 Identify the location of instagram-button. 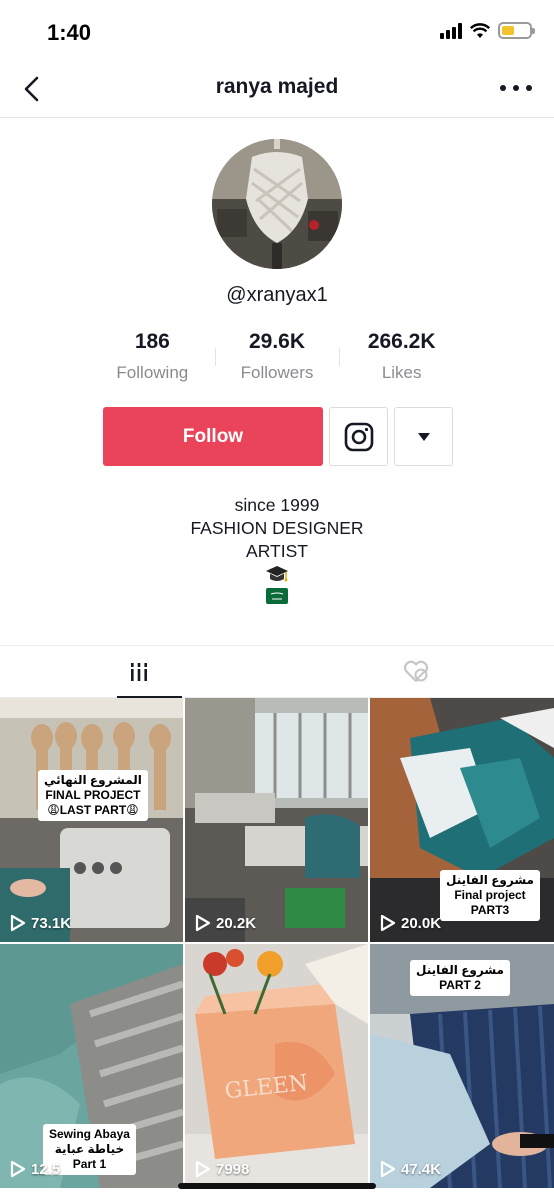
(358, 436).